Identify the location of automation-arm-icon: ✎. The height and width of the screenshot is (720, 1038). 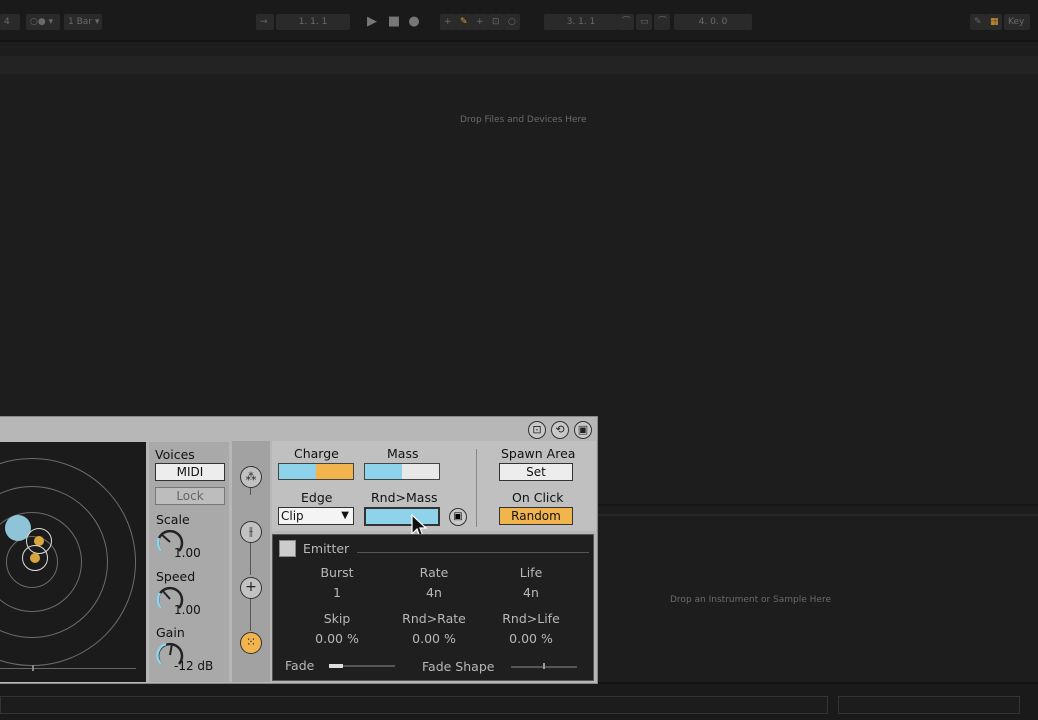
(464, 22).